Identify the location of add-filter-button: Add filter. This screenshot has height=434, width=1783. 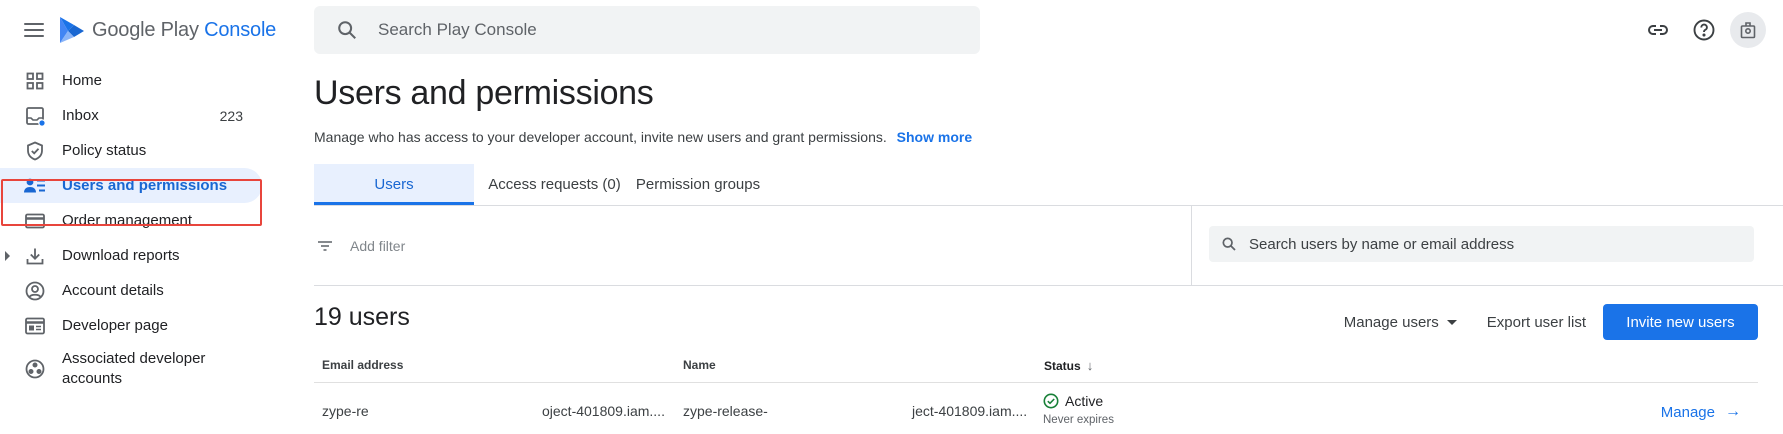
(377, 246).